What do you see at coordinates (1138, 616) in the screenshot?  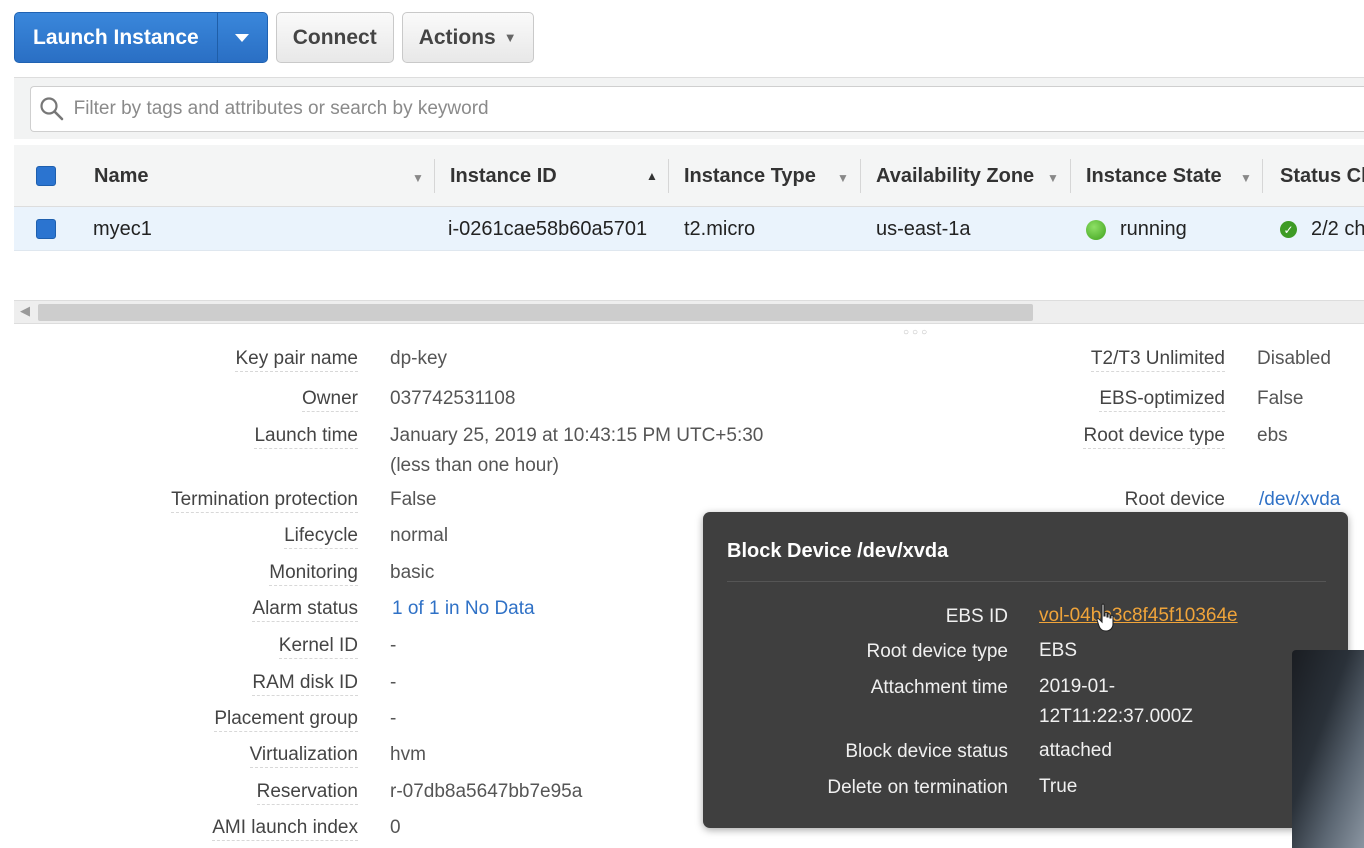 I see `ebs-id-link: vol-04bb3c8f45f10364e` at bounding box center [1138, 616].